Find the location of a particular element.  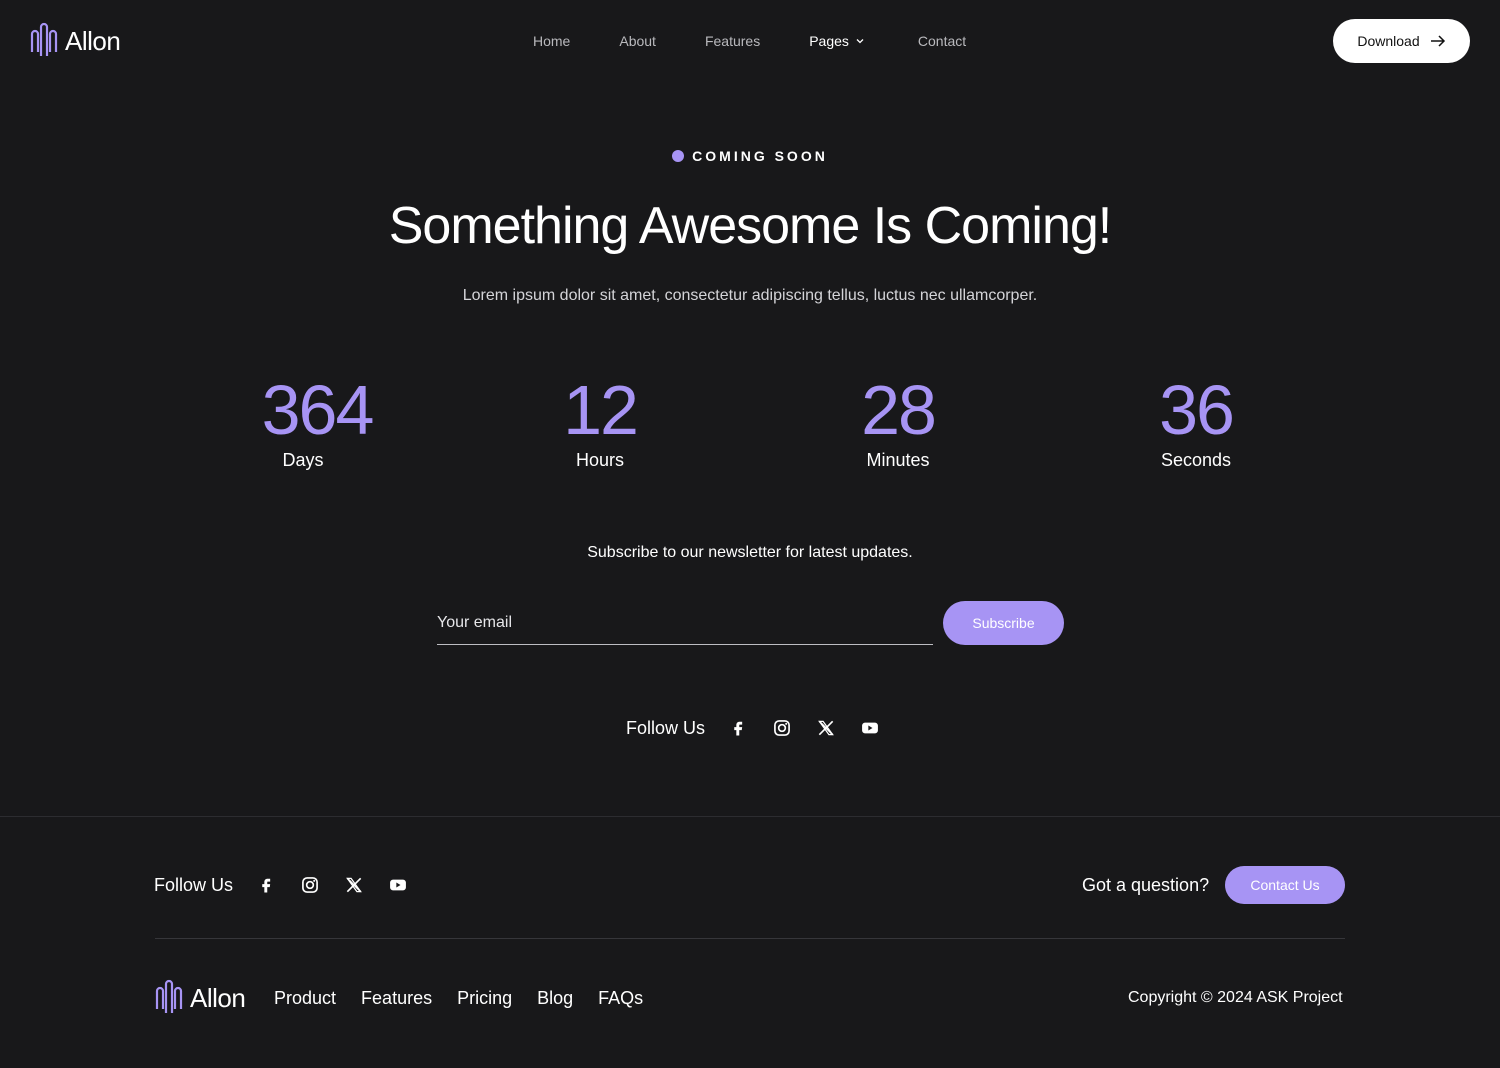

countdown-label: Seconds is located at coordinates (1196, 460).